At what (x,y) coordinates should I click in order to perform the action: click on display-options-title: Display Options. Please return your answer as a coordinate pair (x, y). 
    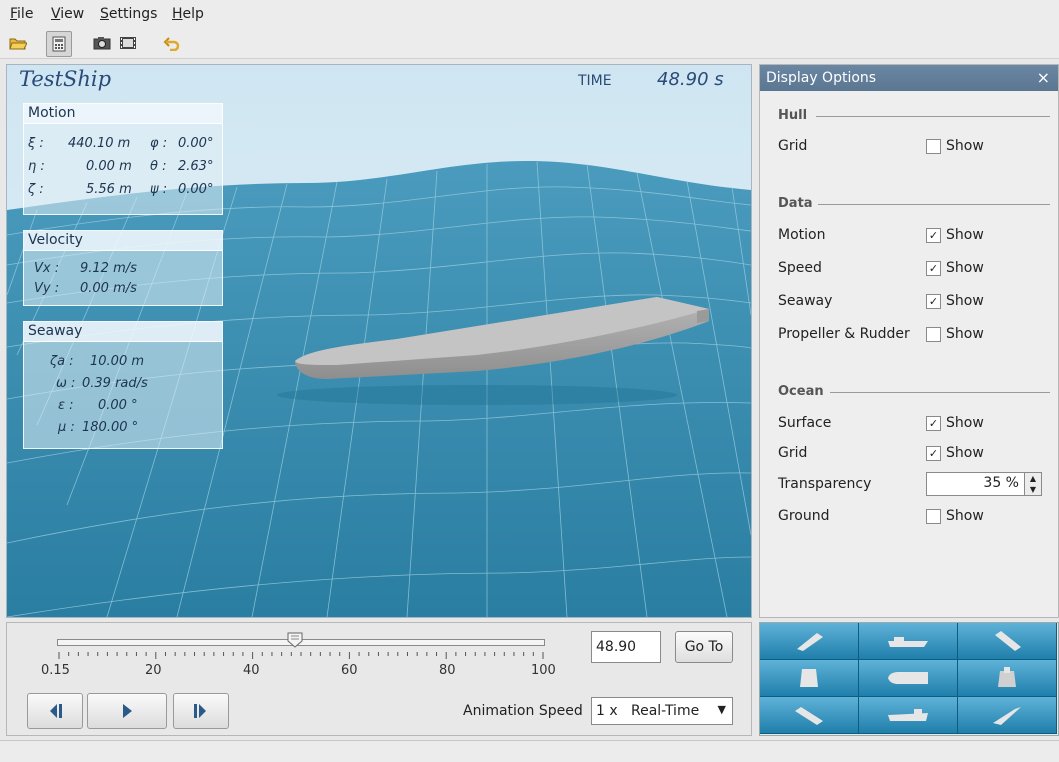
    Looking at the image, I should click on (821, 78).